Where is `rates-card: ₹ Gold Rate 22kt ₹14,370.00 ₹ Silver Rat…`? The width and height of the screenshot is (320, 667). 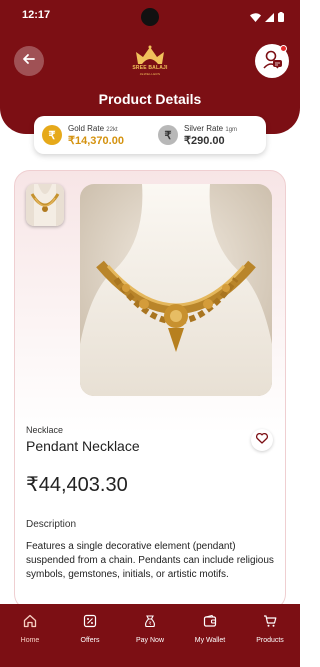 rates-card: ₹ Gold Rate 22kt ₹14,370.00 ₹ Silver Rat… is located at coordinates (150, 135).